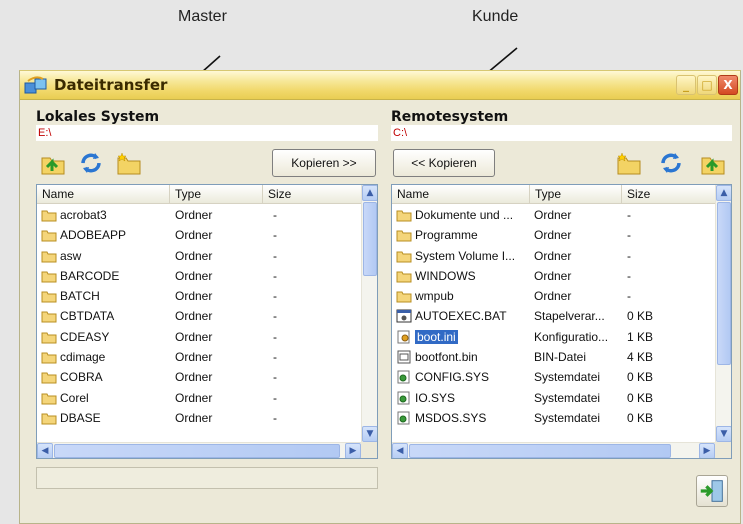 This screenshot has width=743, height=524. What do you see at coordinates (207, 133) in the screenshot?
I see `local-path-field: E:\` at bounding box center [207, 133].